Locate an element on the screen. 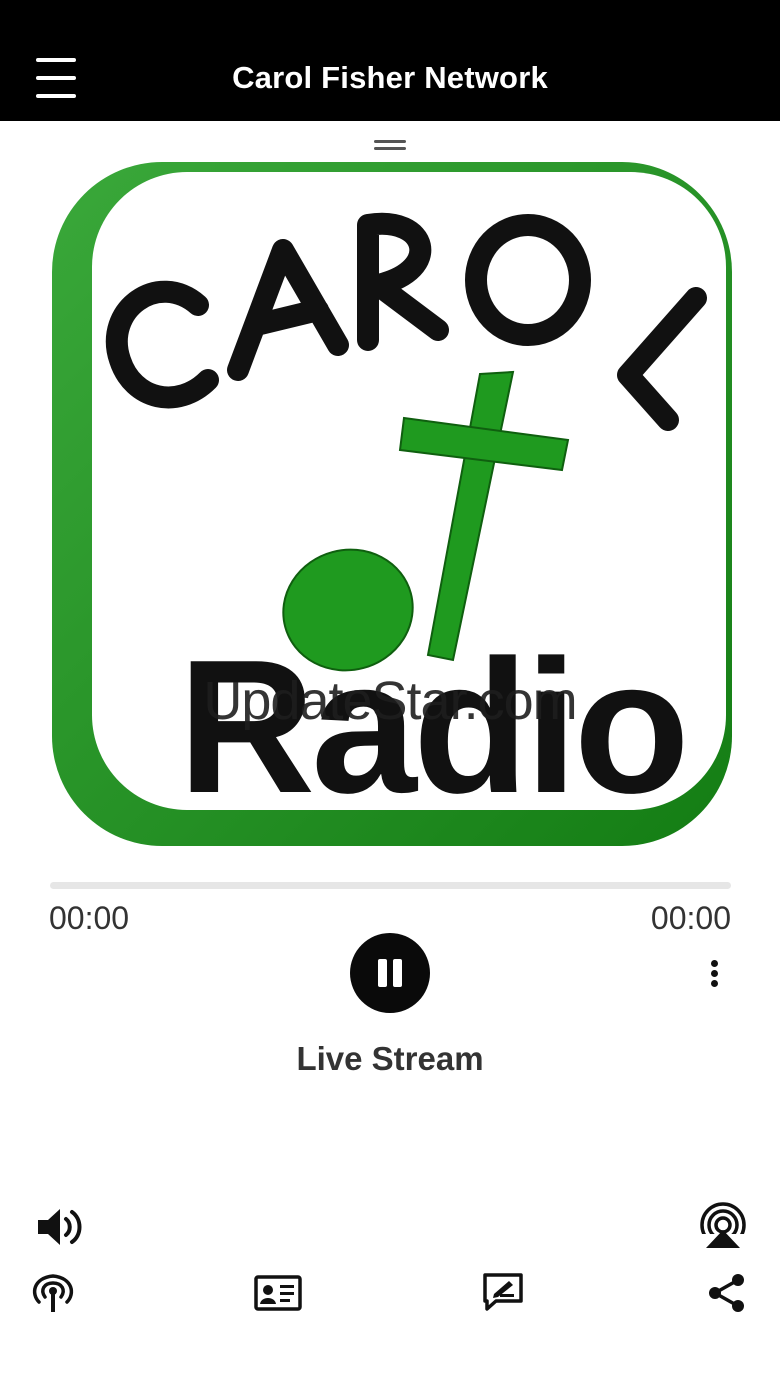  pause-button is located at coordinates (390, 973).